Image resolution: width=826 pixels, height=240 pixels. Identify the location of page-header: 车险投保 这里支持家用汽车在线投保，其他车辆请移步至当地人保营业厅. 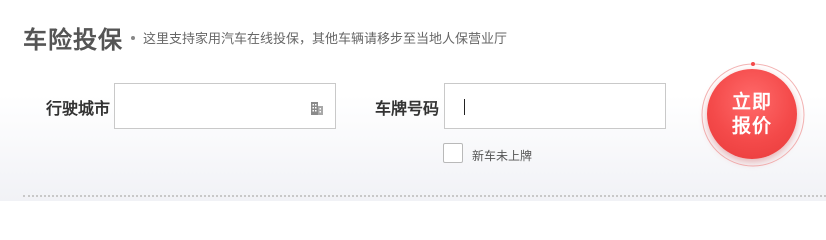
(265, 37).